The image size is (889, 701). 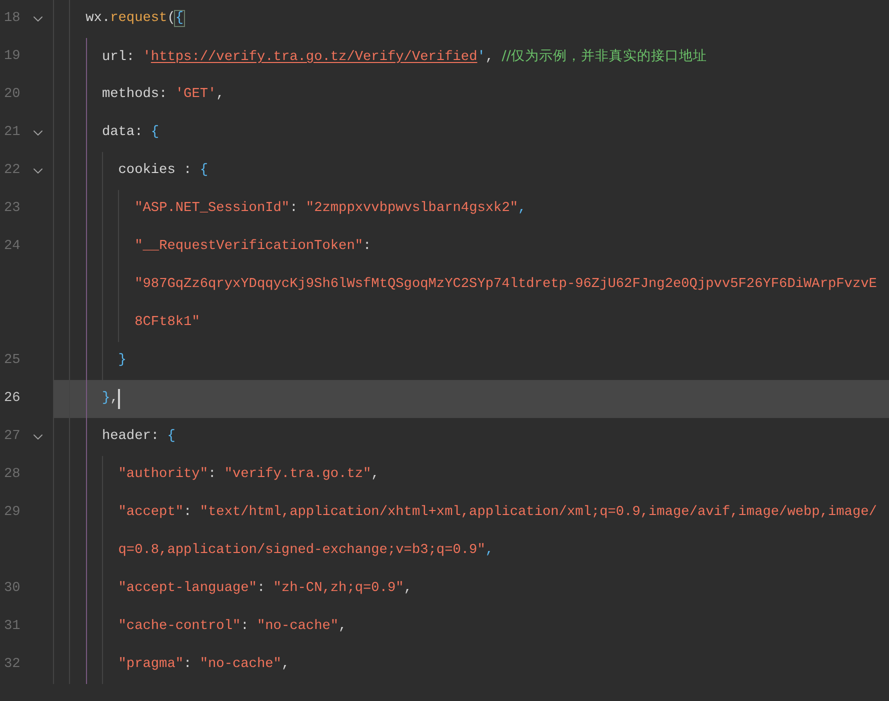 What do you see at coordinates (12, 208) in the screenshot?
I see `line-number: 23` at bounding box center [12, 208].